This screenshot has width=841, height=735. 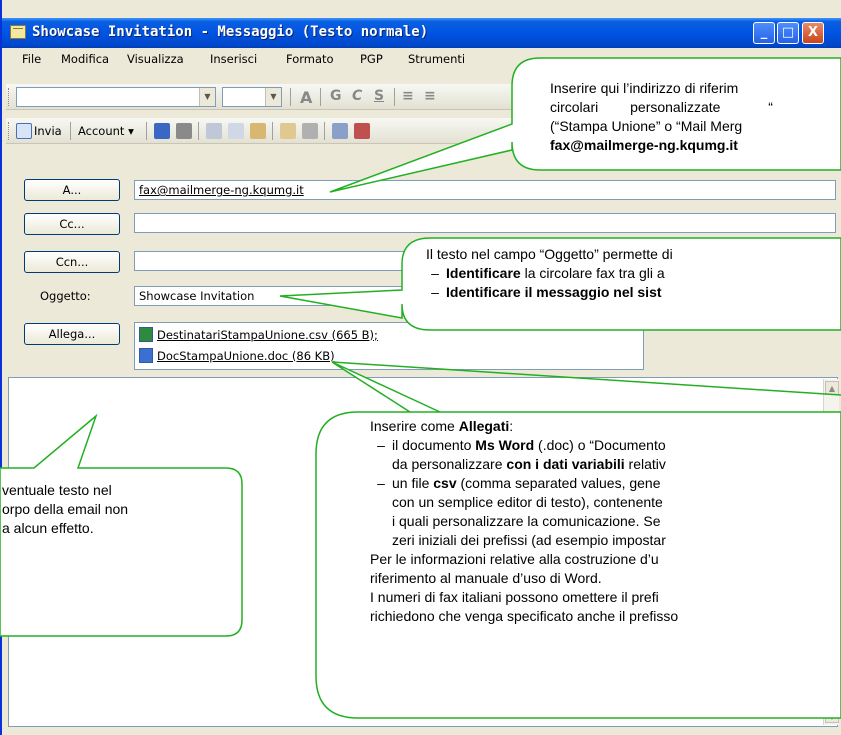 What do you see at coordinates (449, 464) in the screenshot?
I see `callout-text-part: da personalizzare` at bounding box center [449, 464].